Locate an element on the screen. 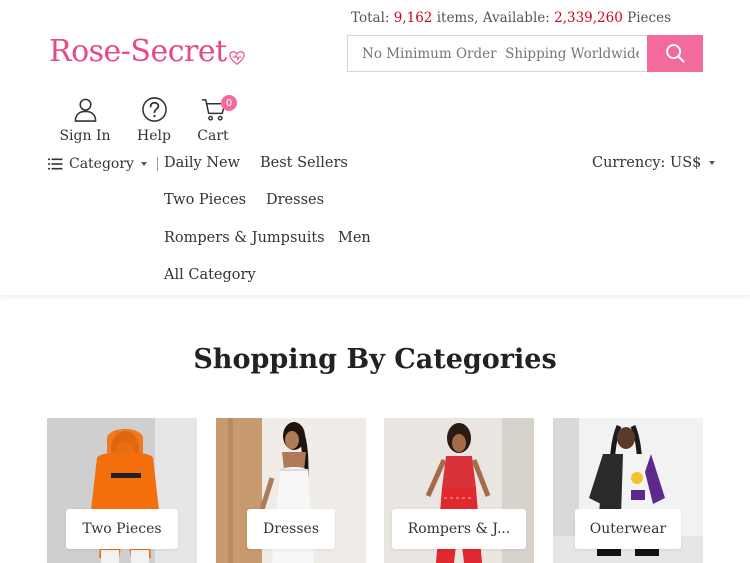 Image resolution: width=750 pixels, height=563 pixels. search-button is located at coordinates (675, 53).